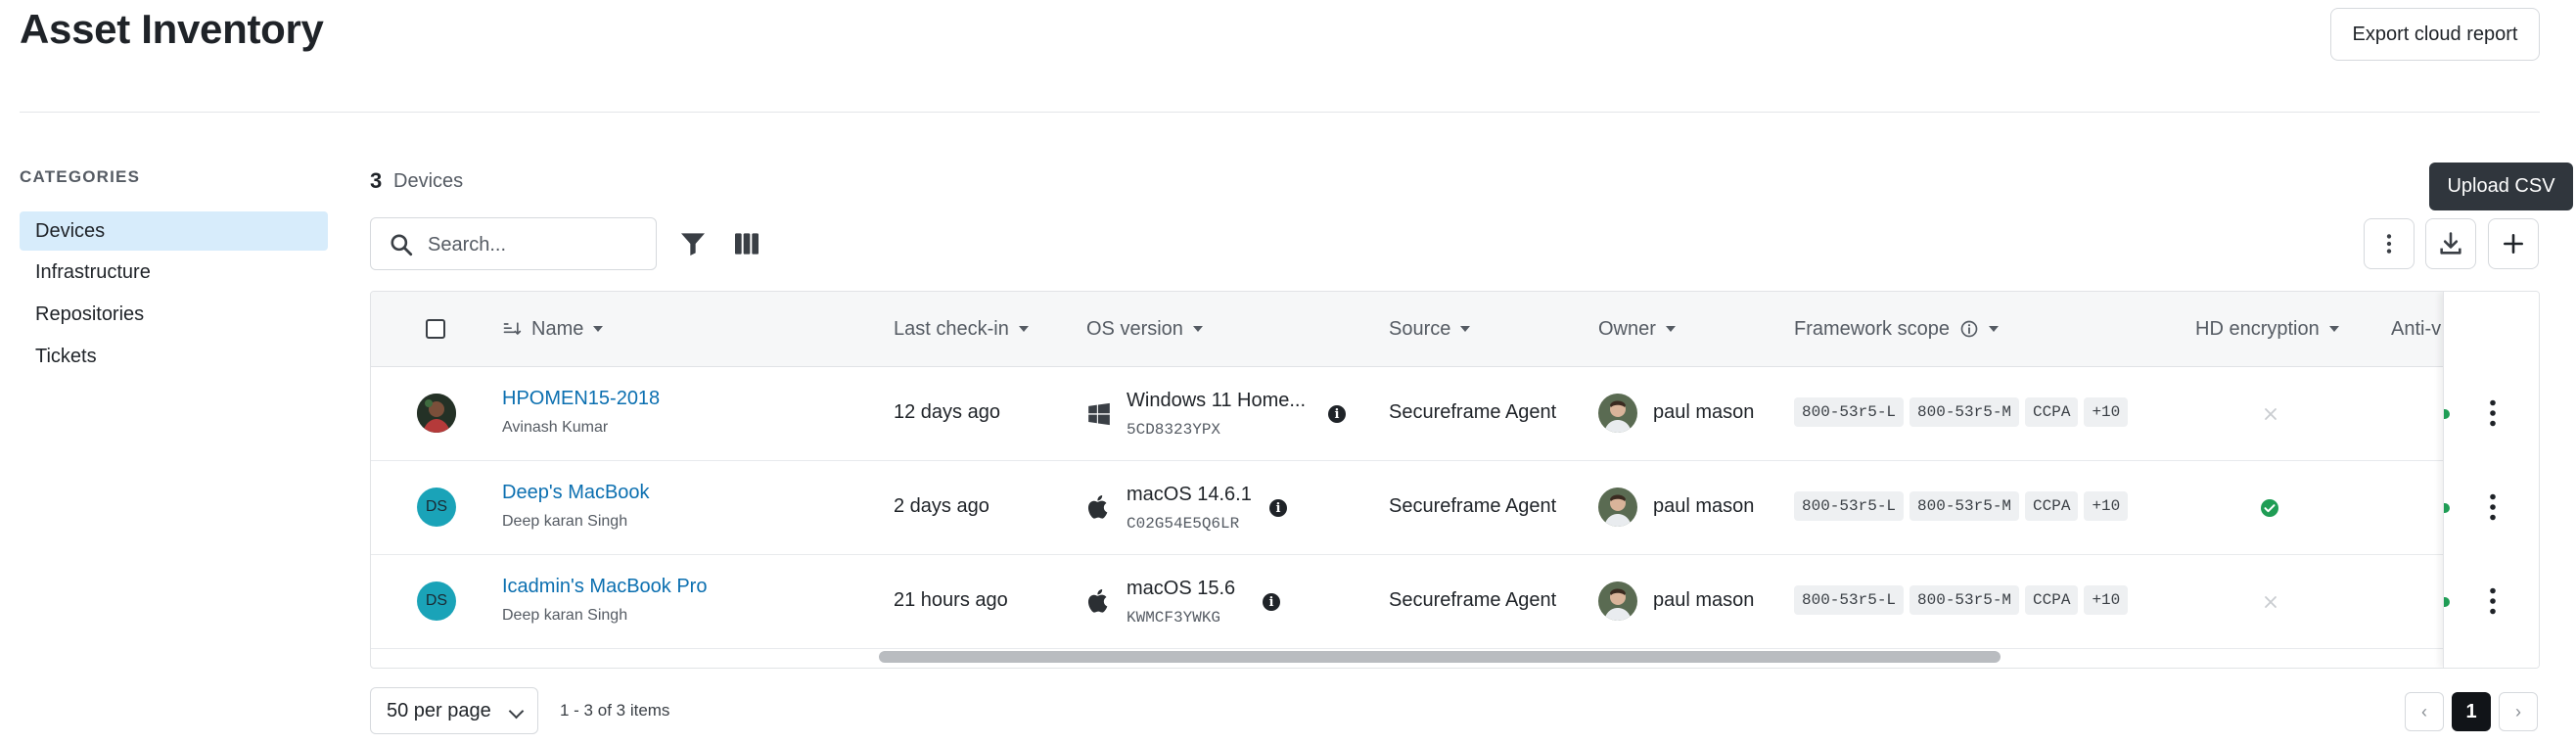  I want to click on avatar, so click(436, 413).